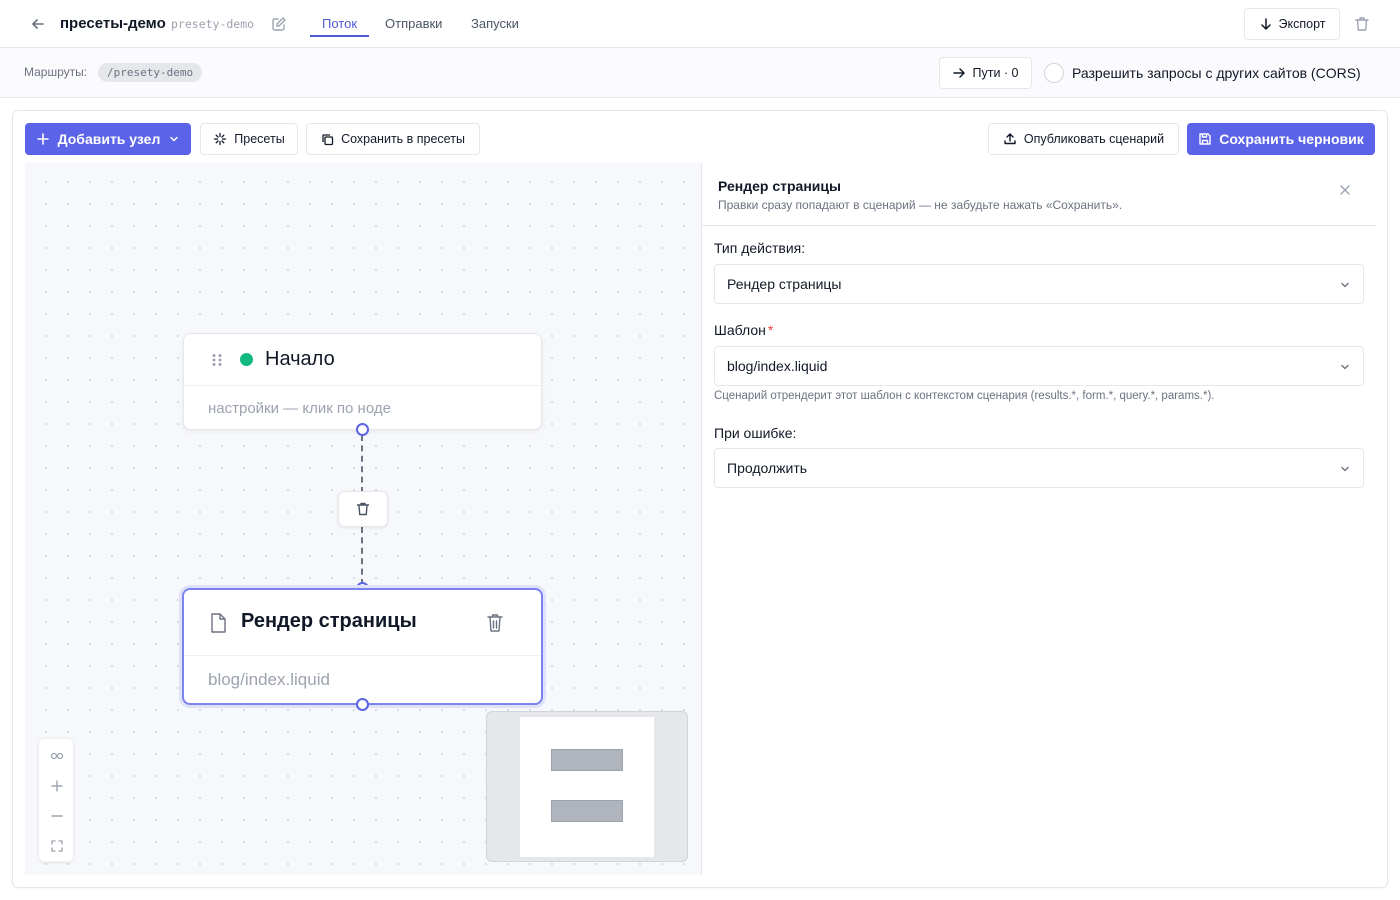 The height and width of the screenshot is (900, 1400). Describe the element at coordinates (57, 756) in the screenshot. I see `fit-link-icon` at that location.